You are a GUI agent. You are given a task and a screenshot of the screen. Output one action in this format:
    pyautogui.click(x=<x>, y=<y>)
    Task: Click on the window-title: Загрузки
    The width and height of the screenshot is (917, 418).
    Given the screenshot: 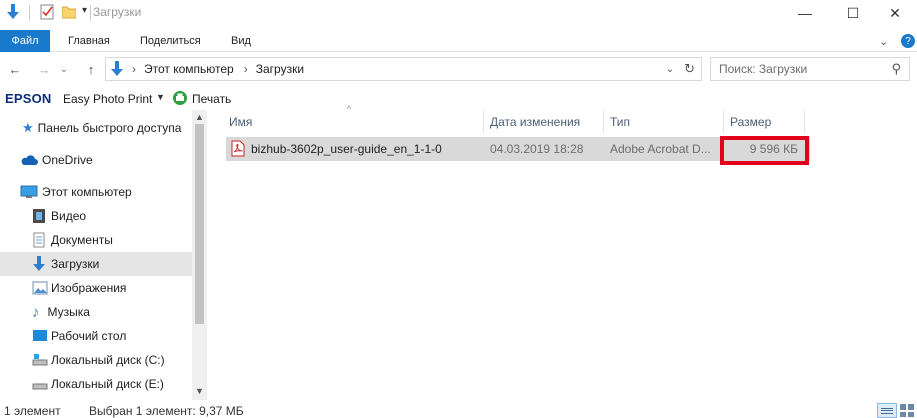 What is the action you would take?
    pyautogui.click(x=117, y=12)
    